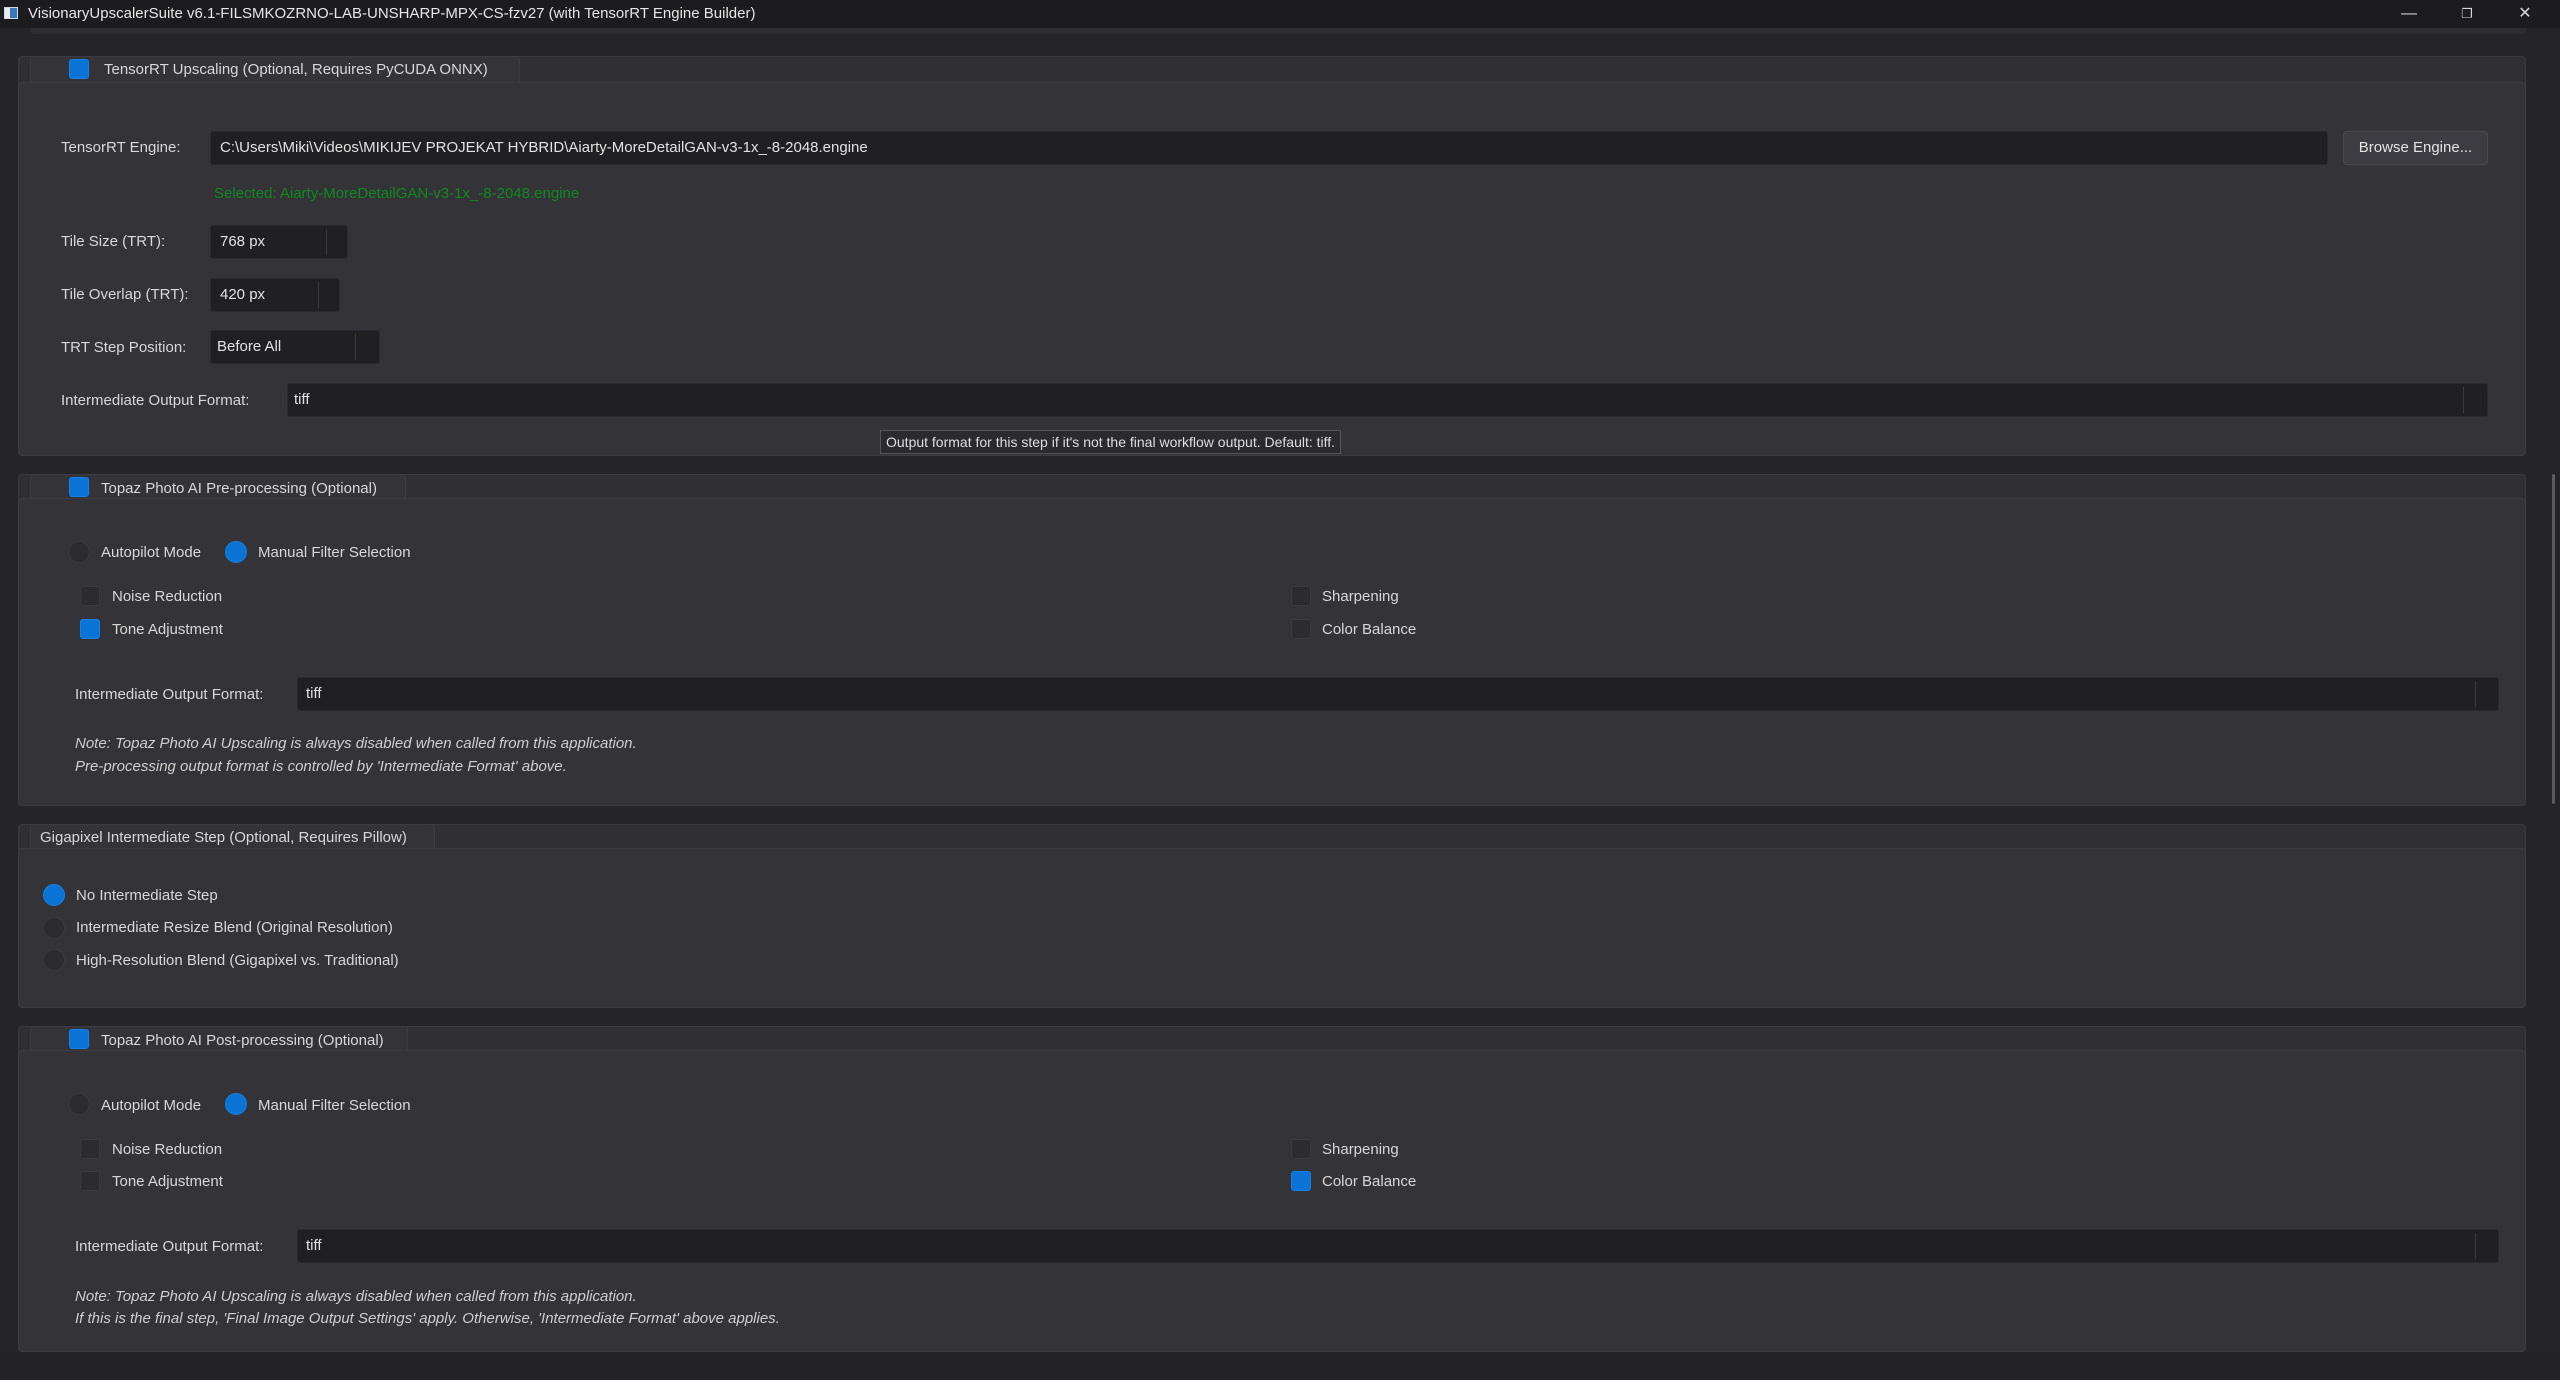 The height and width of the screenshot is (1380, 2560). What do you see at coordinates (1360, 596) in the screenshot?
I see `pre-sharpen-label: Sharpening` at bounding box center [1360, 596].